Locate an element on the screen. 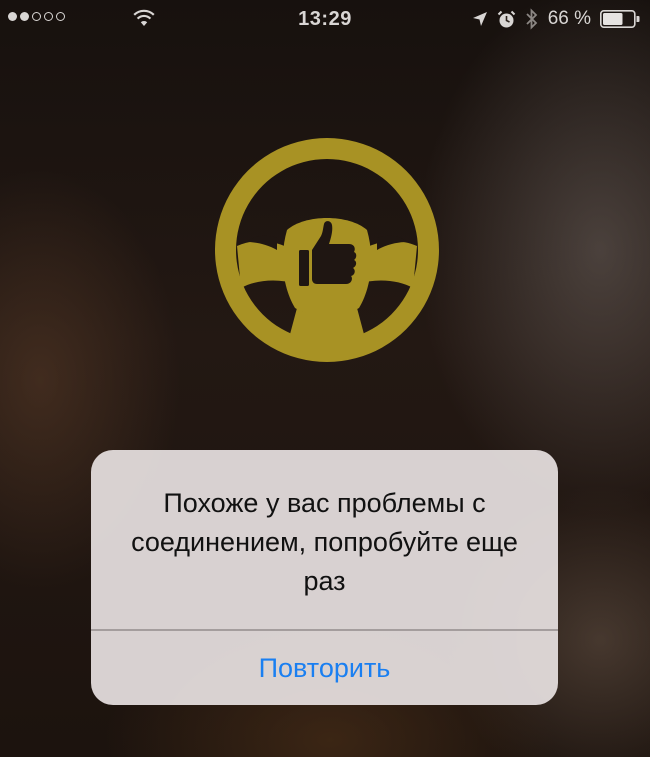 This screenshot has height=757, width=650. battery-percent: 66 % is located at coordinates (569, 18).